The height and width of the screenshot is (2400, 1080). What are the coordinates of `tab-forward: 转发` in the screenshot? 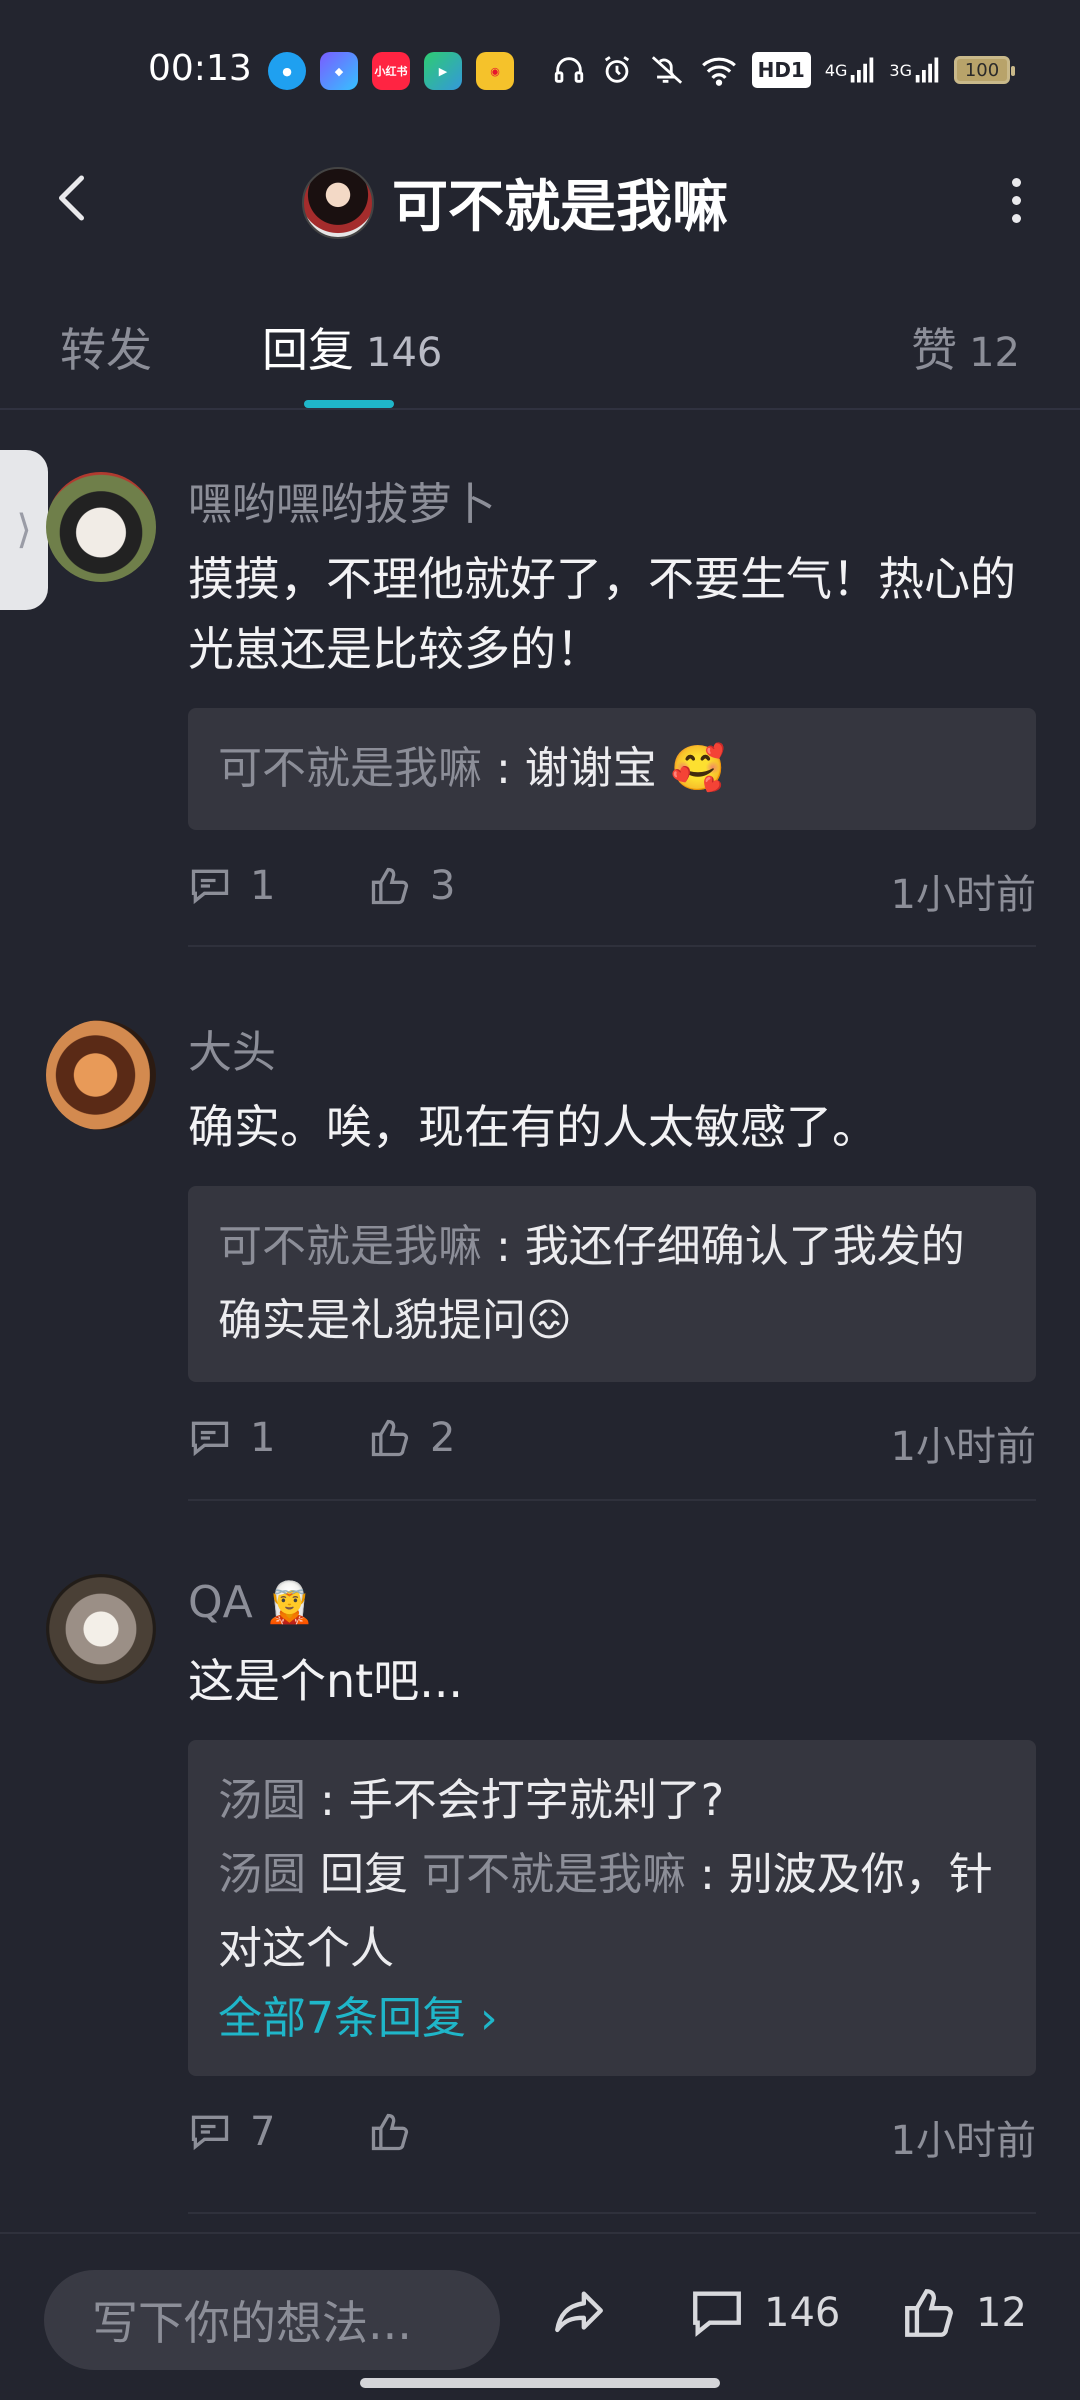 It's located at (106, 347).